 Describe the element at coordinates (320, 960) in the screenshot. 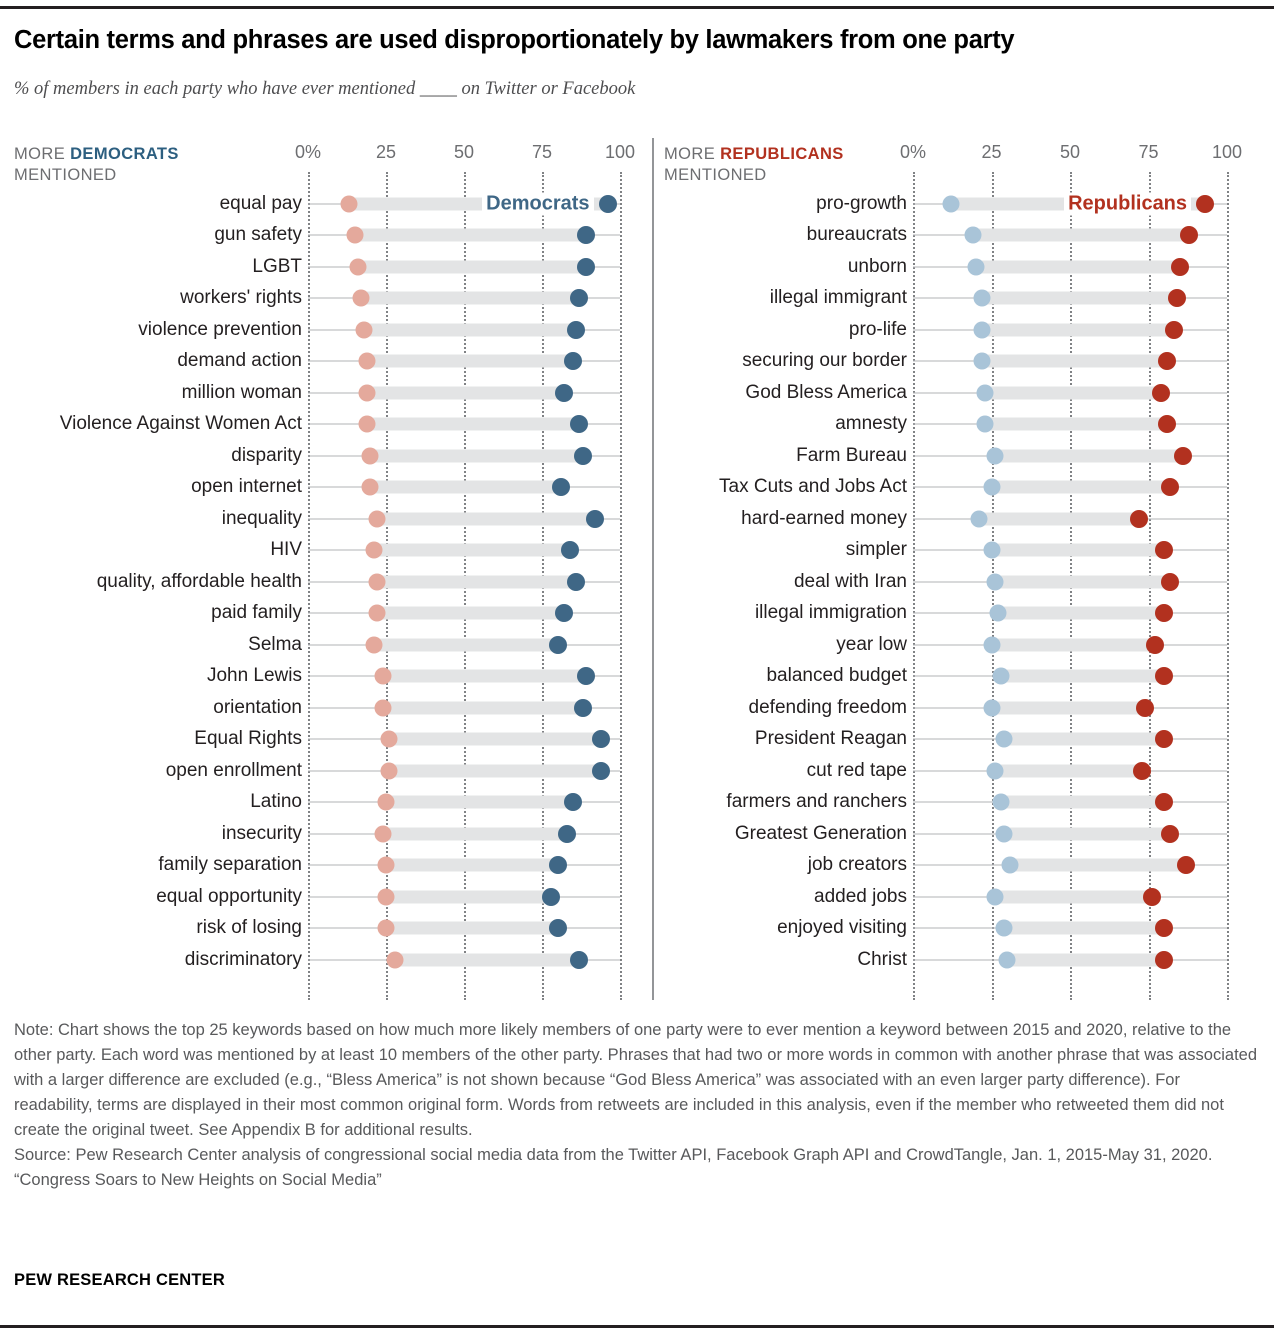

I see `chart-row: discriminatory` at that location.